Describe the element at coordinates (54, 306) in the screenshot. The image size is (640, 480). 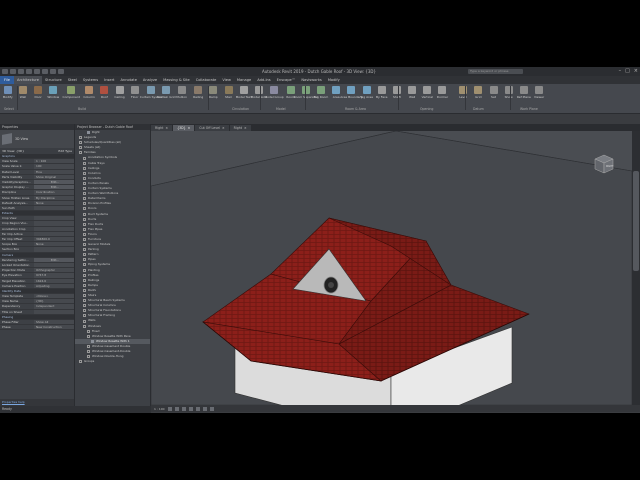
I see `property-value: Independent` at that location.